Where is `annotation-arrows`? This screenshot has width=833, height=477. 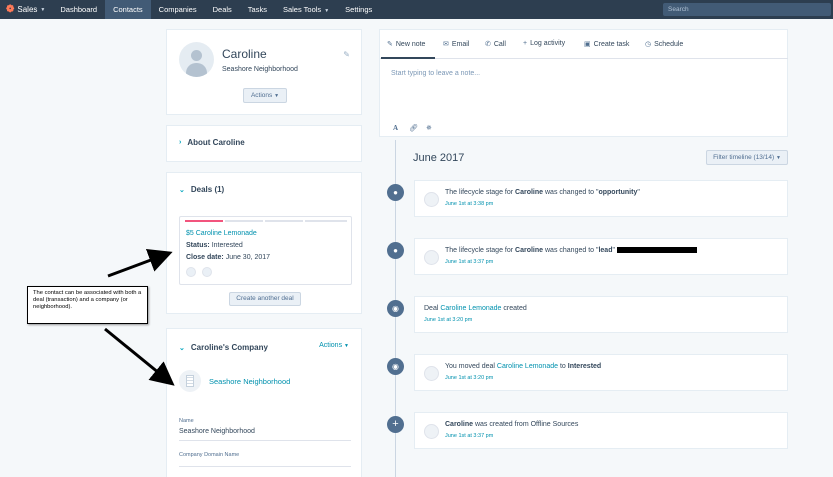
annotation-arrows is located at coordinates (139, 317).